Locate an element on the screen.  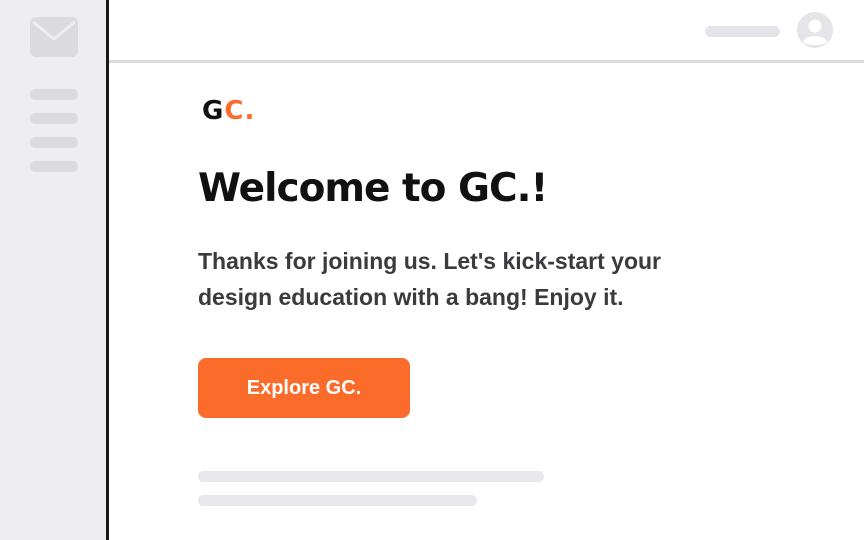
brand-logo: GC. is located at coordinates (228, 111).